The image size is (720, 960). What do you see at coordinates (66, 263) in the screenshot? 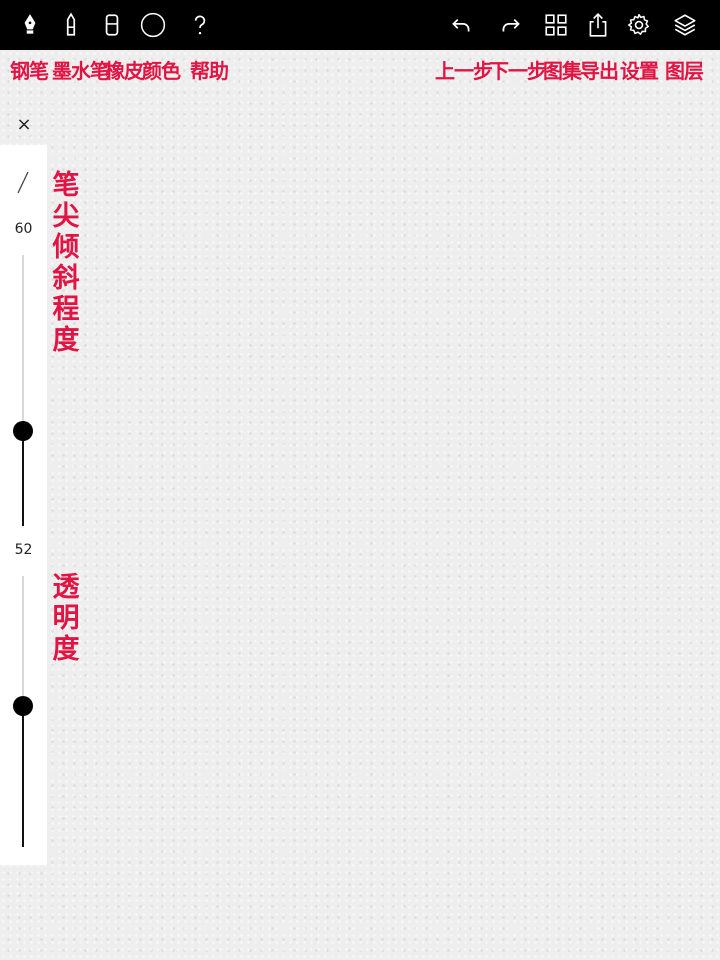
I see `tilt-label: 笔 尖 倾 斜 程 度` at bounding box center [66, 263].